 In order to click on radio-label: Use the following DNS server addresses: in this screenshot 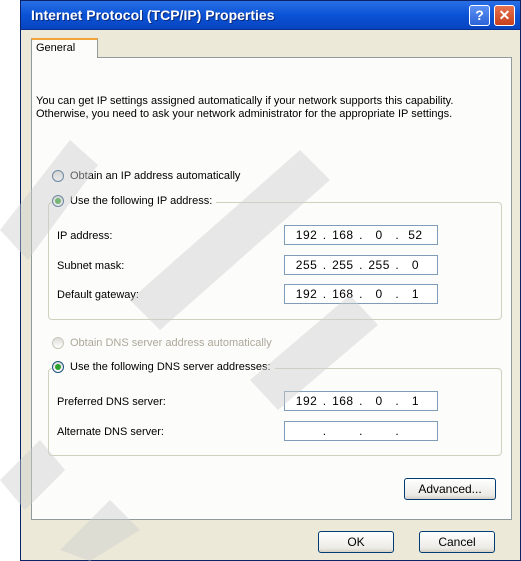, I will do `click(170, 367)`.